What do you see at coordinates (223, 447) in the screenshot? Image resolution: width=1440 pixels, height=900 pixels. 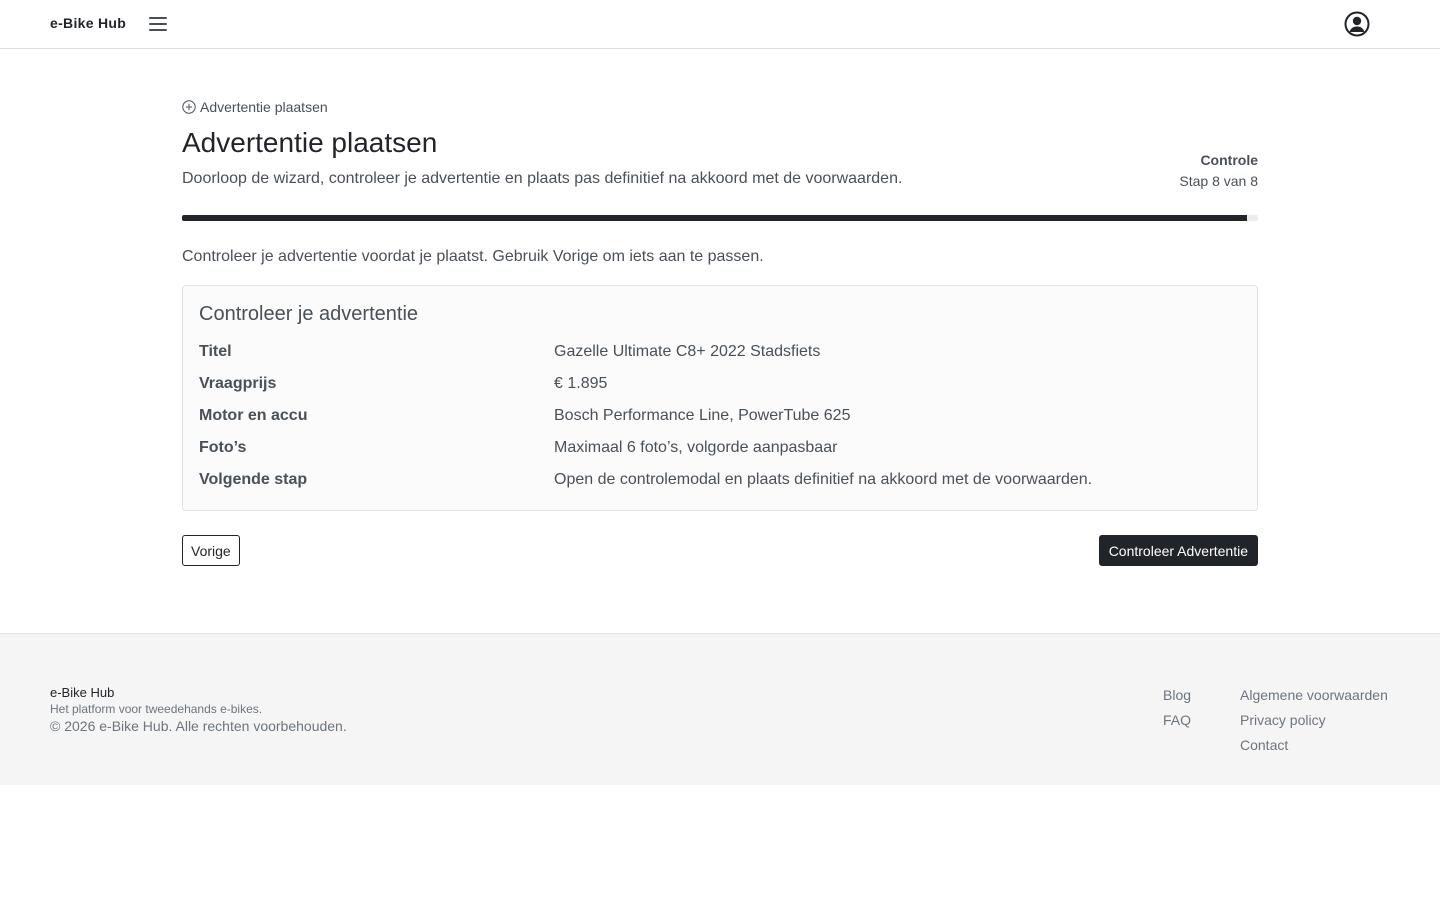 I see `review-row-label: Foto’s` at bounding box center [223, 447].